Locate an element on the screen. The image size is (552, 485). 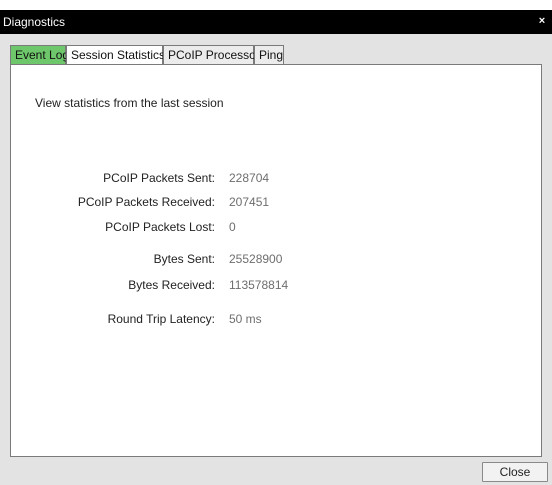
close-icon: × is located at coordinates (542, 21).